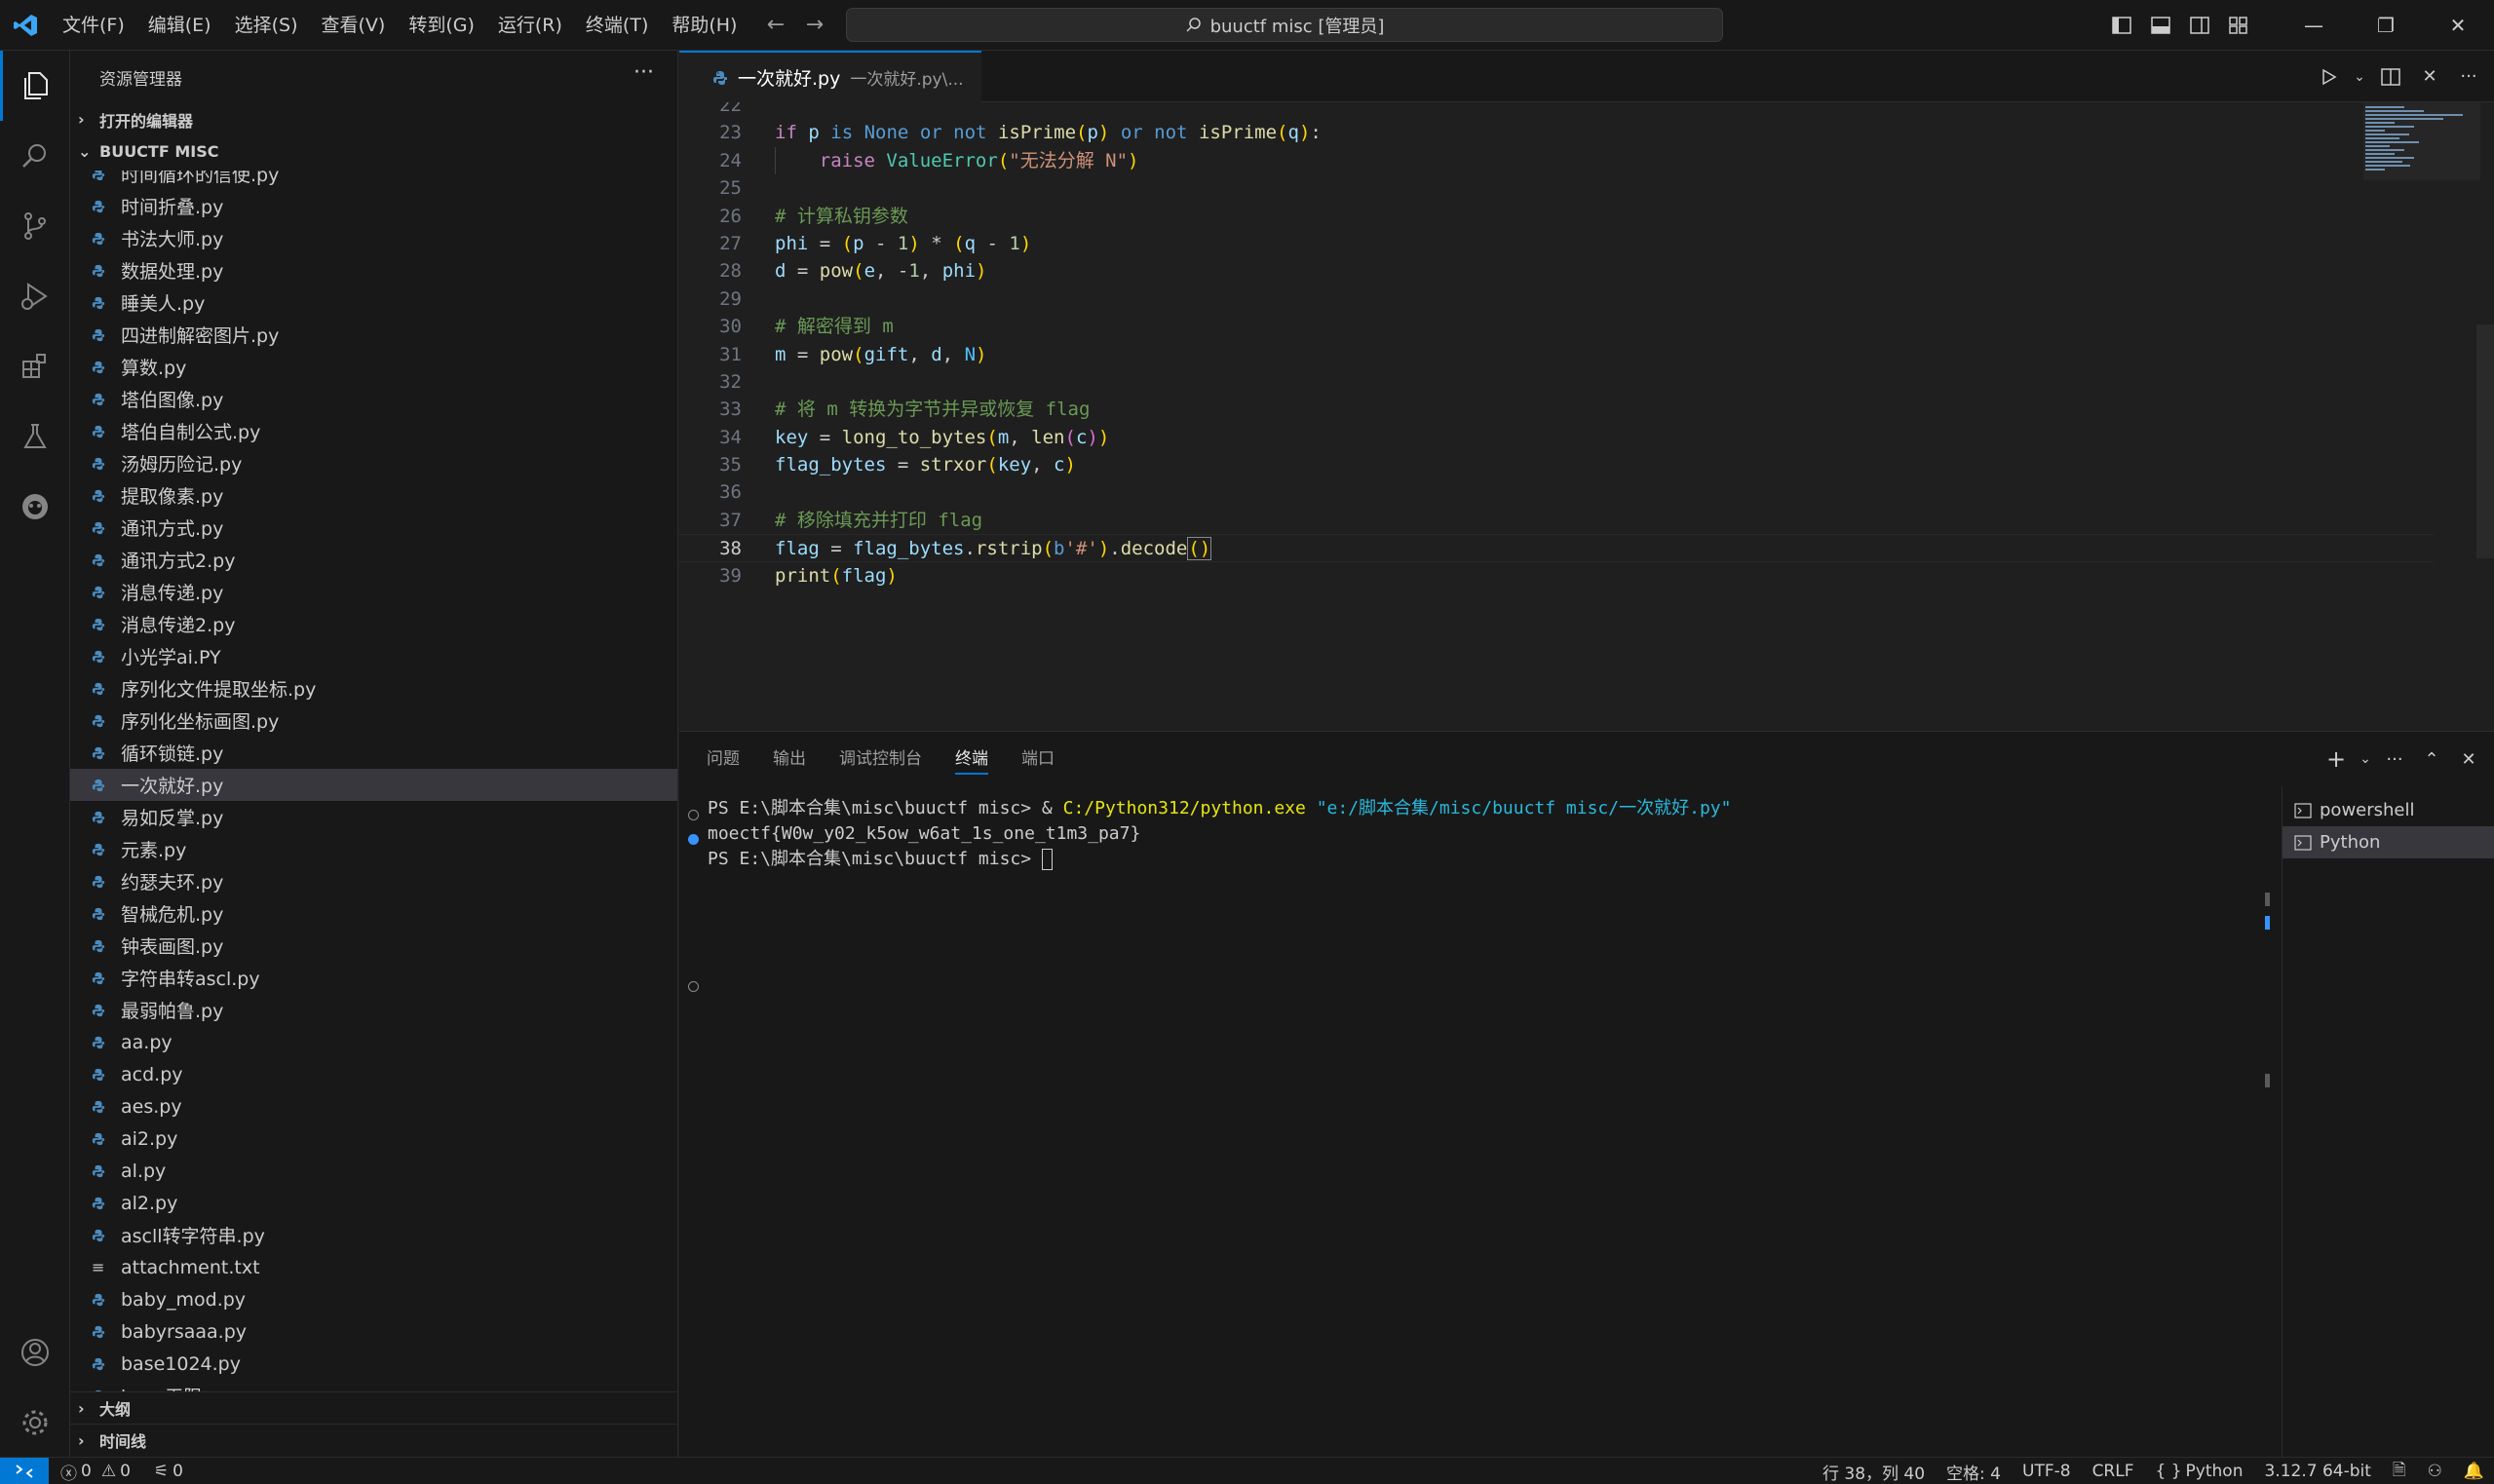 This screenshot has width=2494, height=1484. I want to click on file-item: 字符串转ascl.py, so click(373, 978).